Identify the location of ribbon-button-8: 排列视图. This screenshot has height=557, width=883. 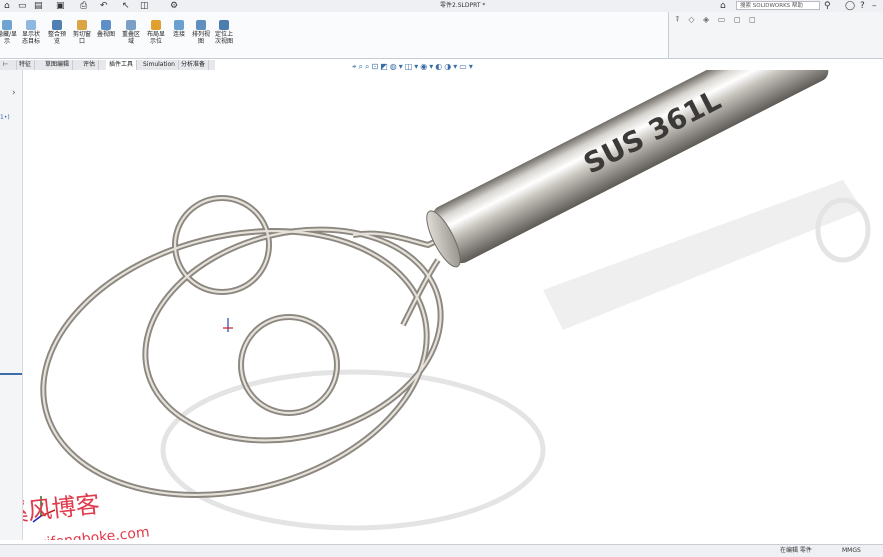
(201, 32).